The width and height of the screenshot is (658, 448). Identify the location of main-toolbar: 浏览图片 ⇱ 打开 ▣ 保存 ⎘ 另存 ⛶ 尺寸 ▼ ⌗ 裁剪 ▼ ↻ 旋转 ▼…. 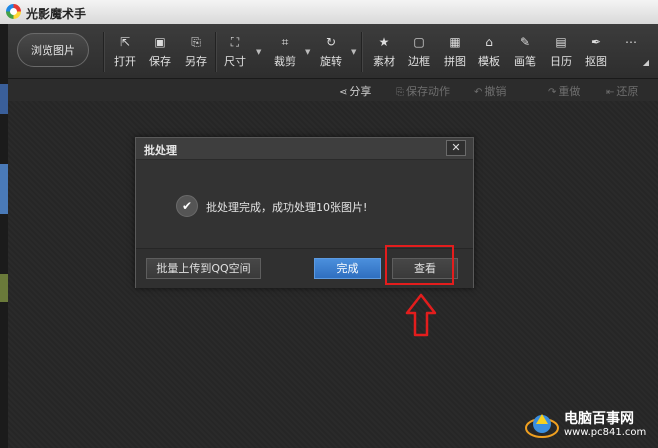
(333, 51).